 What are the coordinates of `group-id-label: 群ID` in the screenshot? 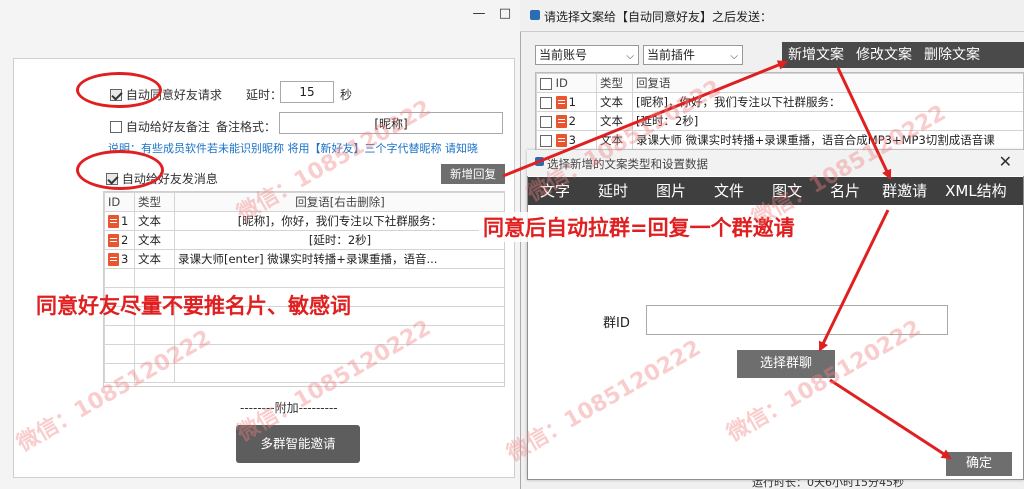 It's located at (616, 323).